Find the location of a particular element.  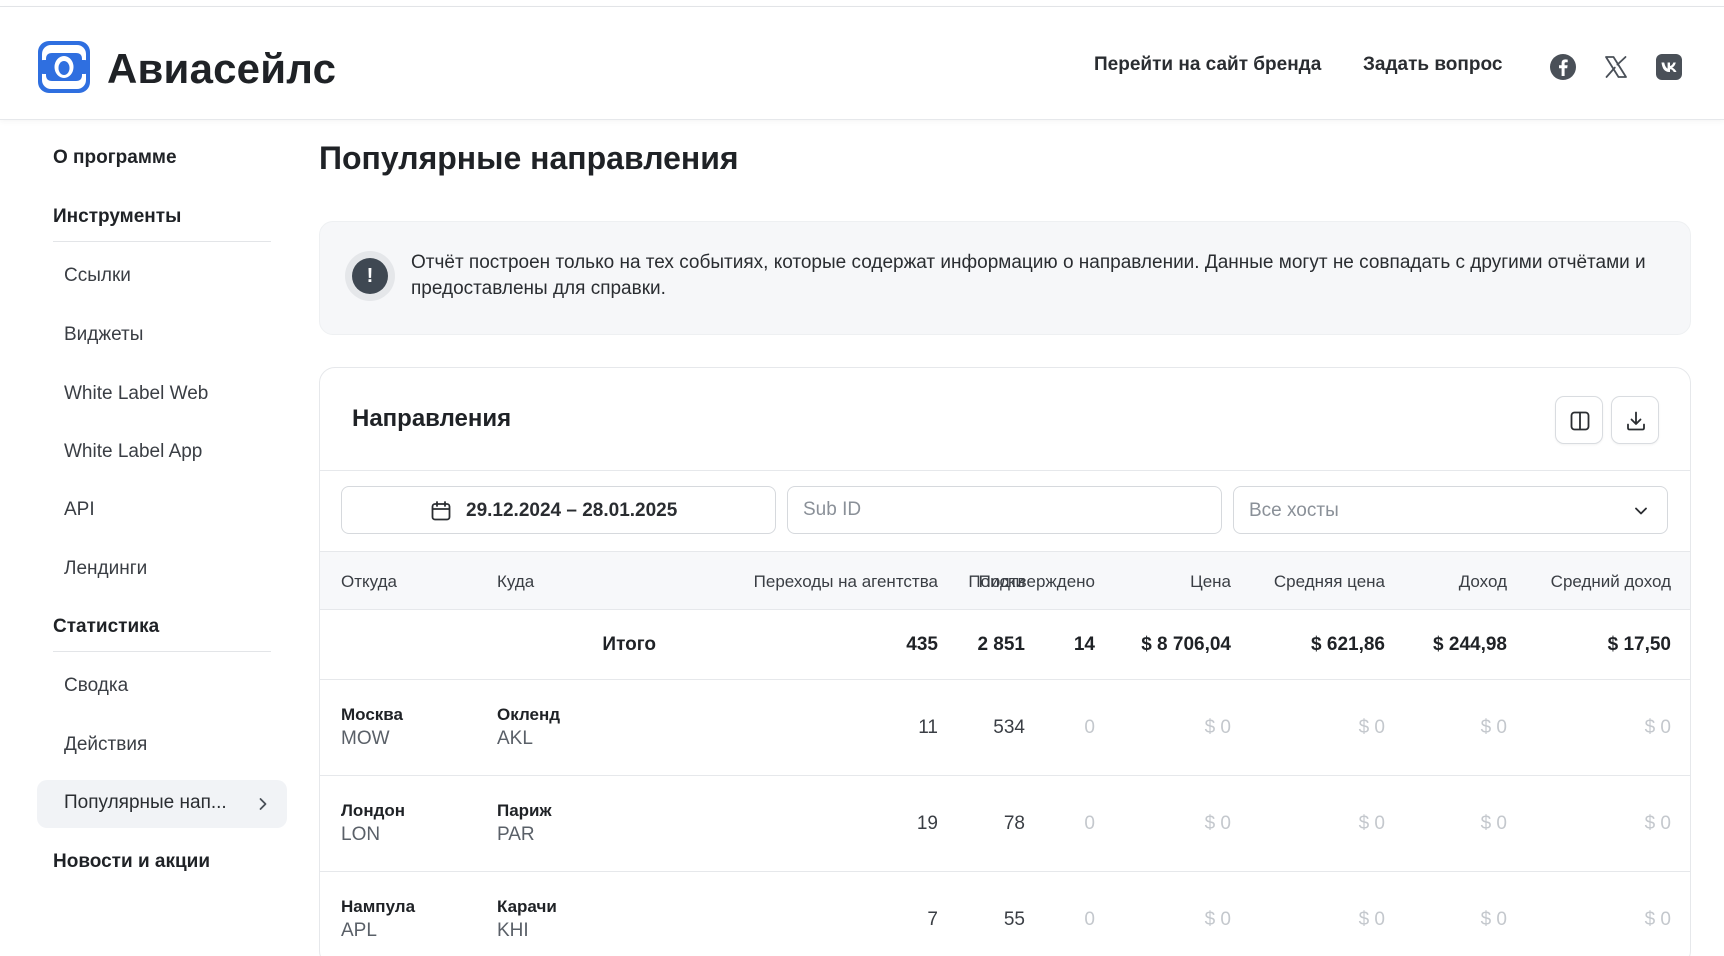

hosts-select: Все хосты is located at coordinates (1450, 510).